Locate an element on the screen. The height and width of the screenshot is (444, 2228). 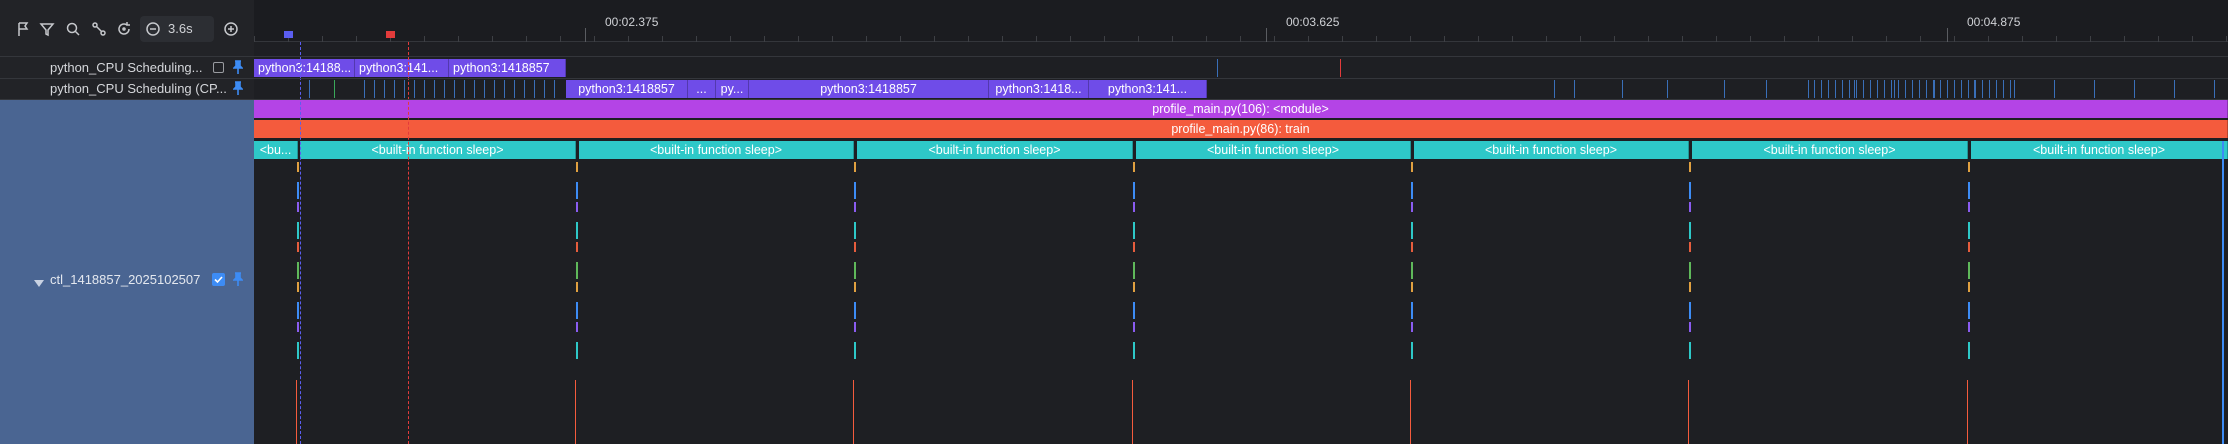
scrollbar is located at coordinates (2223, 292).